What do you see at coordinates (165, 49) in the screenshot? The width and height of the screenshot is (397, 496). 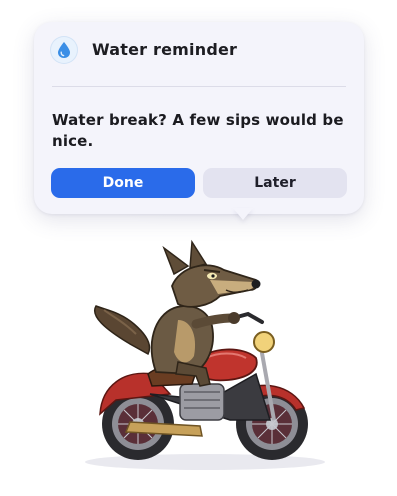 I see `notification-title: Water reminder` at bounding box center [165, 49].